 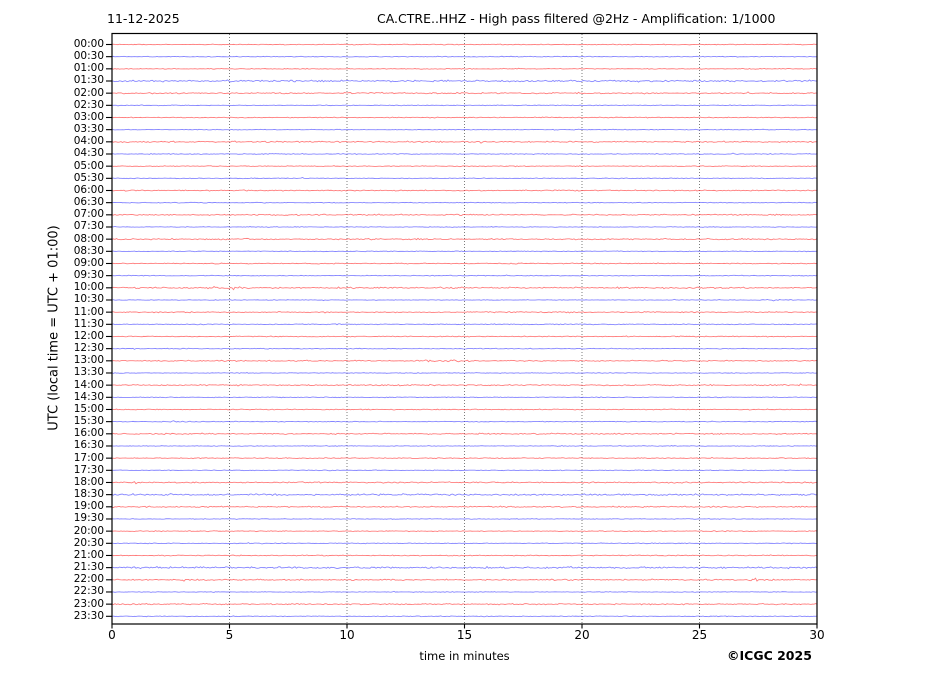 What do you see at coordinates (88, 335) in the screenshot?
I see `y-tick-label: 12:00` at bounding box center [88, 335].